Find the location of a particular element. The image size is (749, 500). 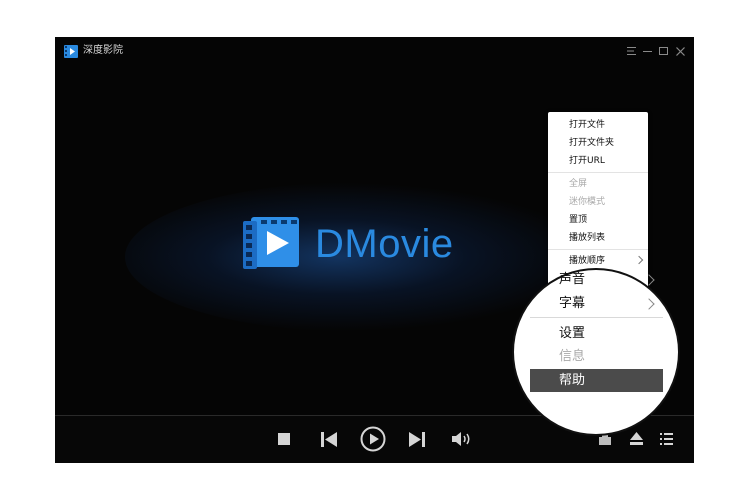

maximize-icon is located at coordinates (663, 51).